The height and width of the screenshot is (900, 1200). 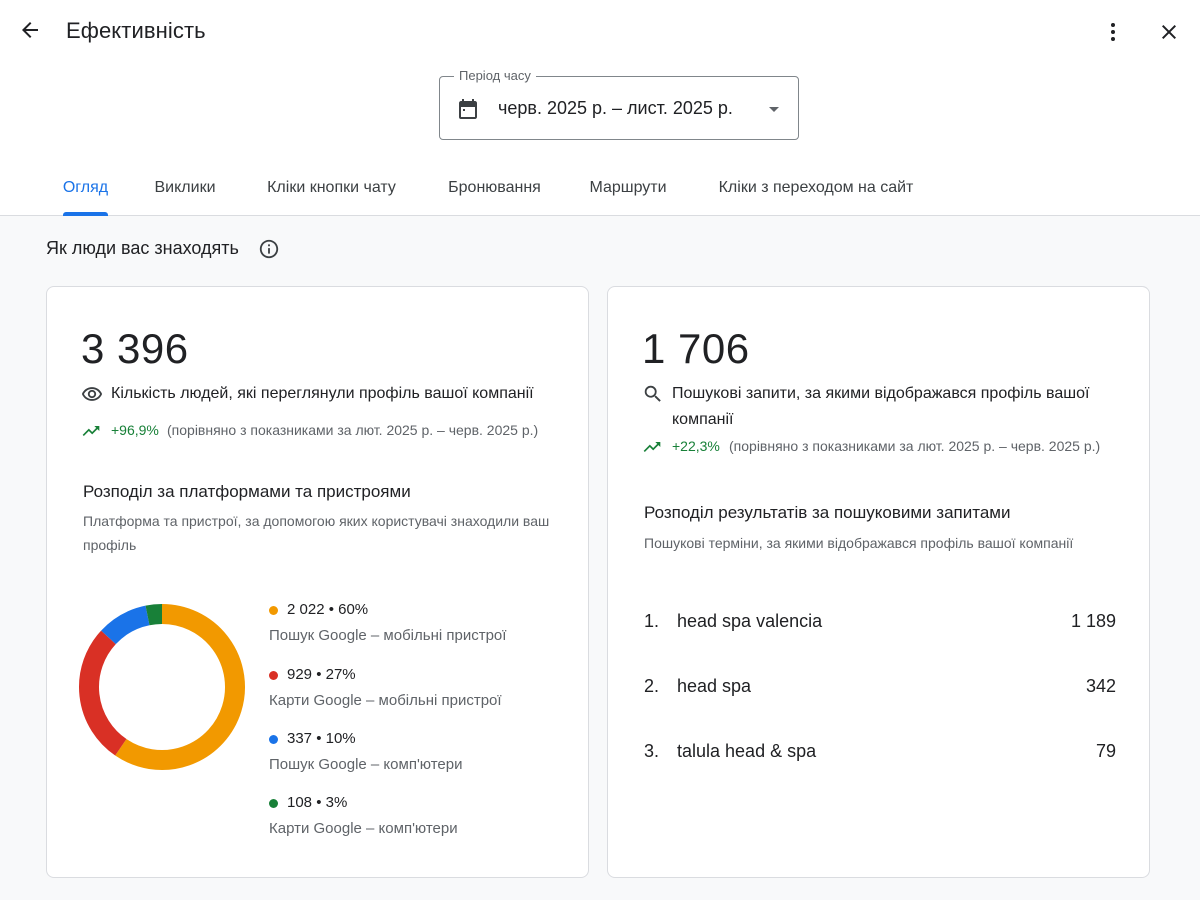 What do you see at coordinates (321, 738) in the screenshot?
I see `legend-value: 337 • 10%` at bounding box center [321, 738].